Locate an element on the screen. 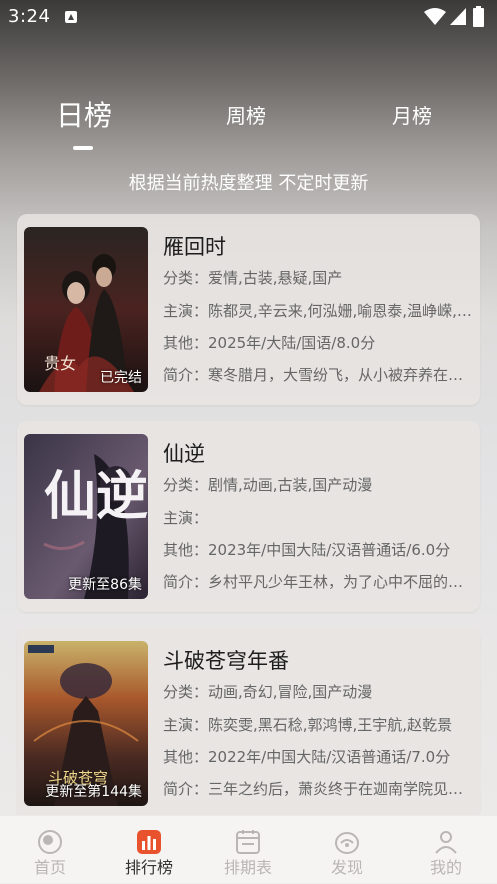 This screenshot has width=497, height=884. nav-discover: 发现 is located at coordinates (347, 850).